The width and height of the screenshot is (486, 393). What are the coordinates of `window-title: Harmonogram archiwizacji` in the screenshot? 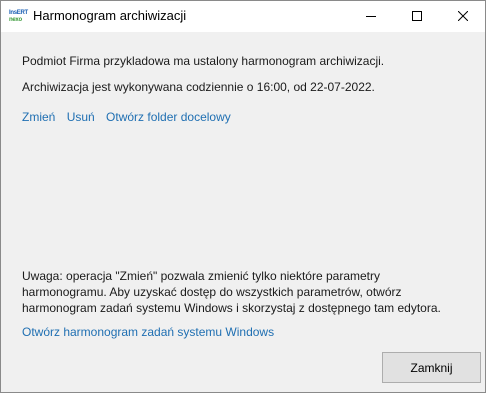 It's located at (110, 15).